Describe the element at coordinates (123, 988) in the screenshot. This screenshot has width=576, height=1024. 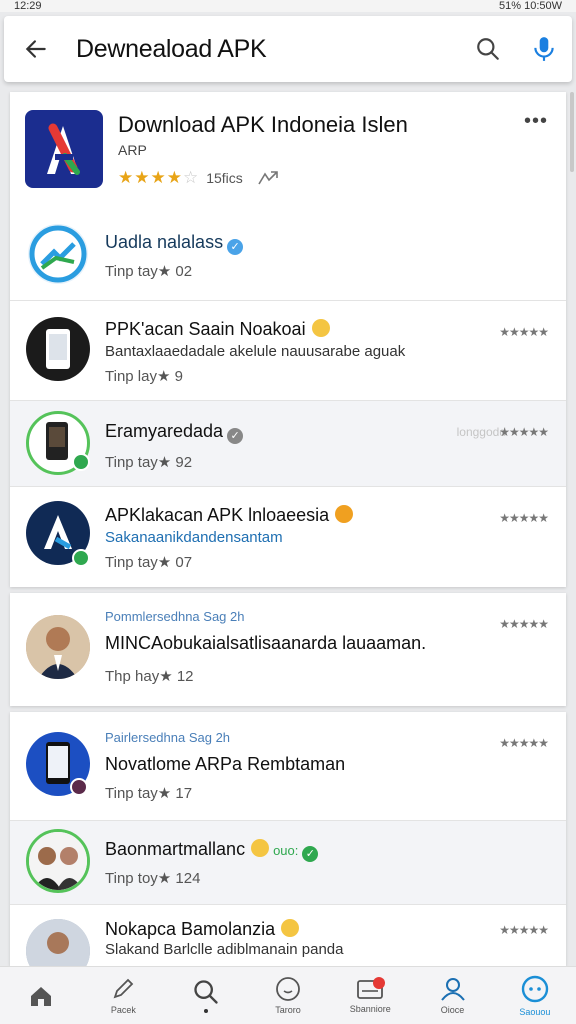
I see `pencil-icon` at that location.